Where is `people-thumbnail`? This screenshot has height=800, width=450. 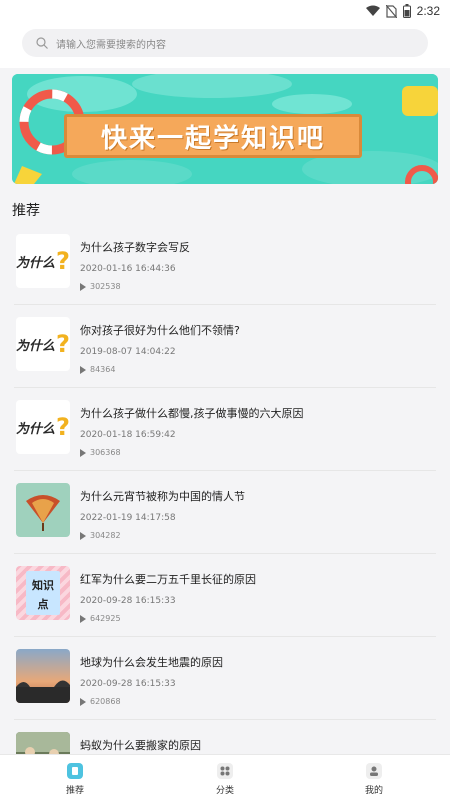
people-thumbnail is located at coordinates (43, 743).